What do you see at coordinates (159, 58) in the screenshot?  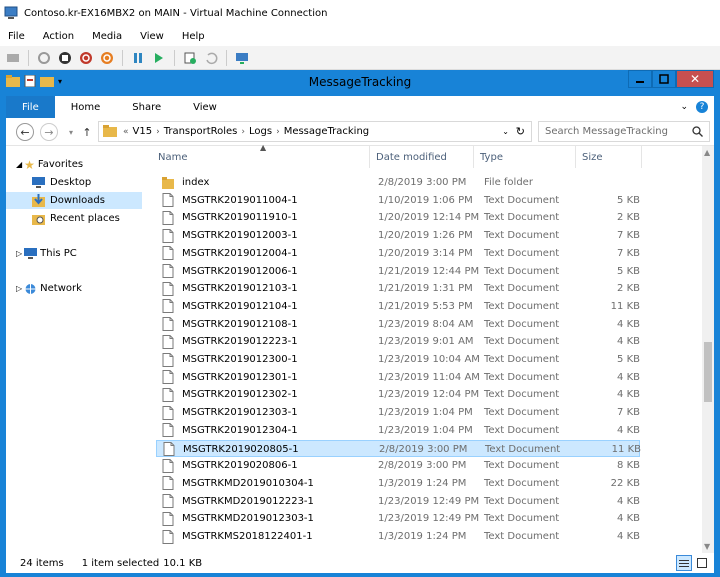 I see `reset-icon` at bounding box center [159, 58].